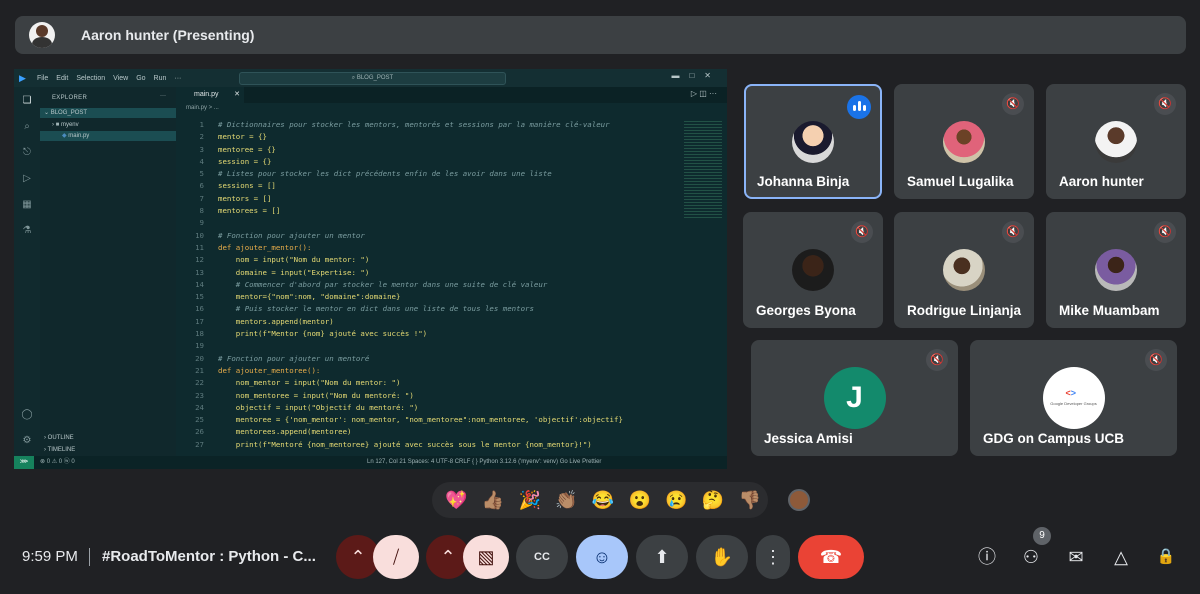  Describe the element at coordinates (703, 169) in the screenshot. I see `minimap` at that location.